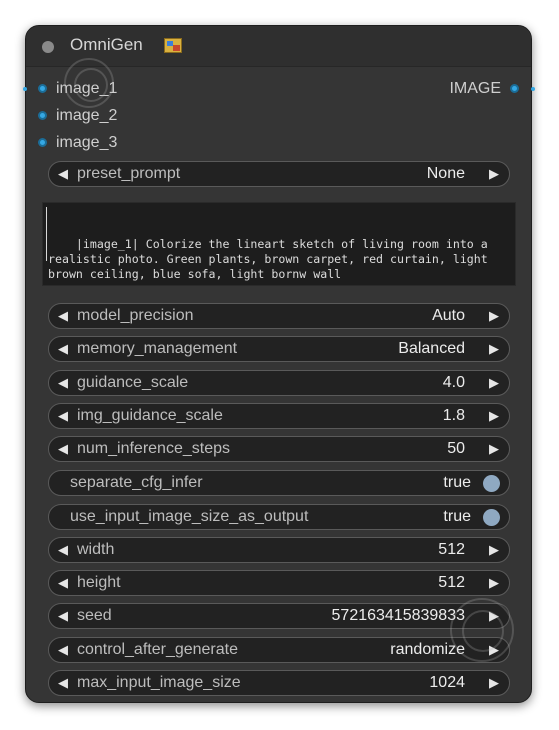 The height and width of the screenshot is (730, 559). What do you see at coordinates (87, 88) in the screenshot?
I see `input-slot-label: image_1` at bounding box center [87, 88].